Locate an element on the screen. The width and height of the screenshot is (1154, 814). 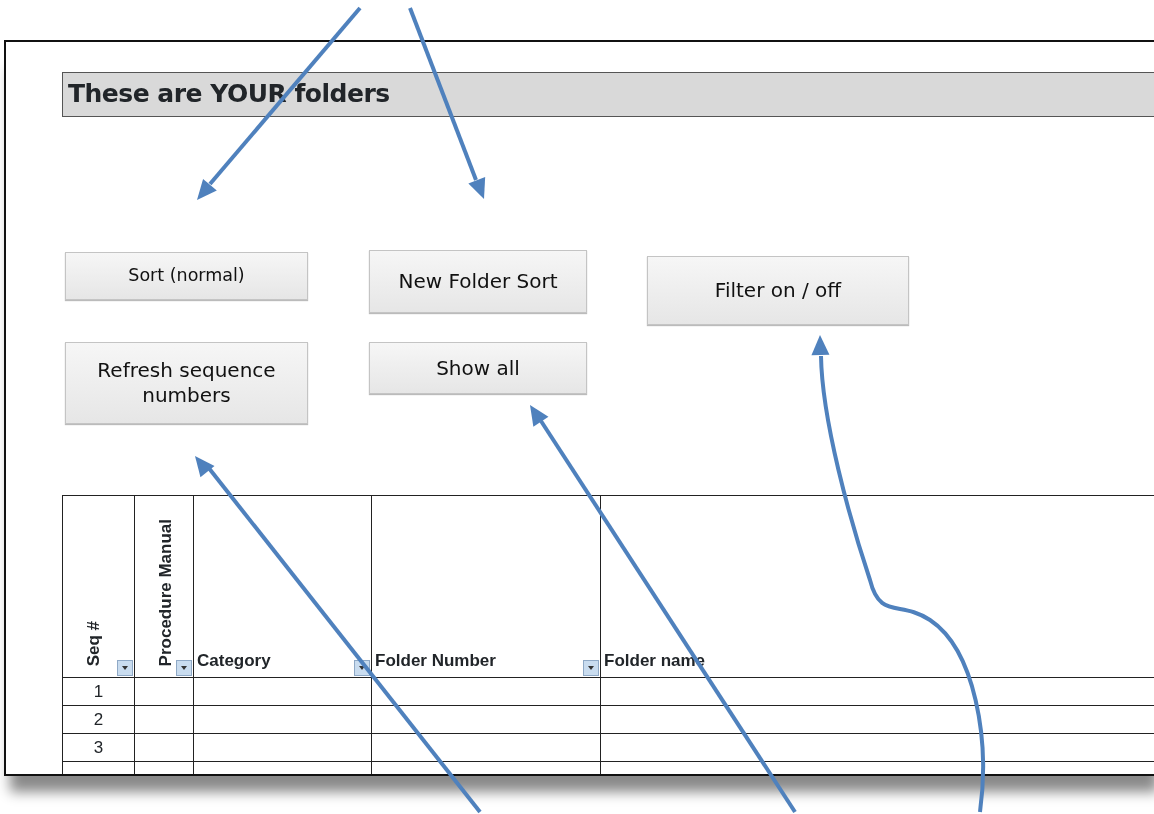
macro-button: Show all is located at coordinates (478, 368).